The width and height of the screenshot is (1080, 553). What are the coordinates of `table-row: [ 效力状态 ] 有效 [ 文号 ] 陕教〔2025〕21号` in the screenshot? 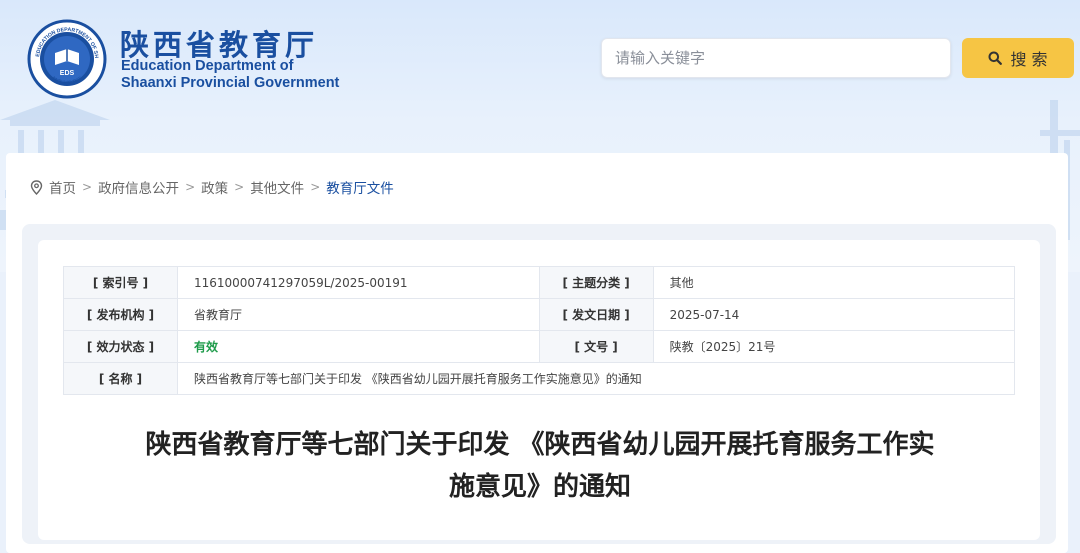 It's located at (539, 346).